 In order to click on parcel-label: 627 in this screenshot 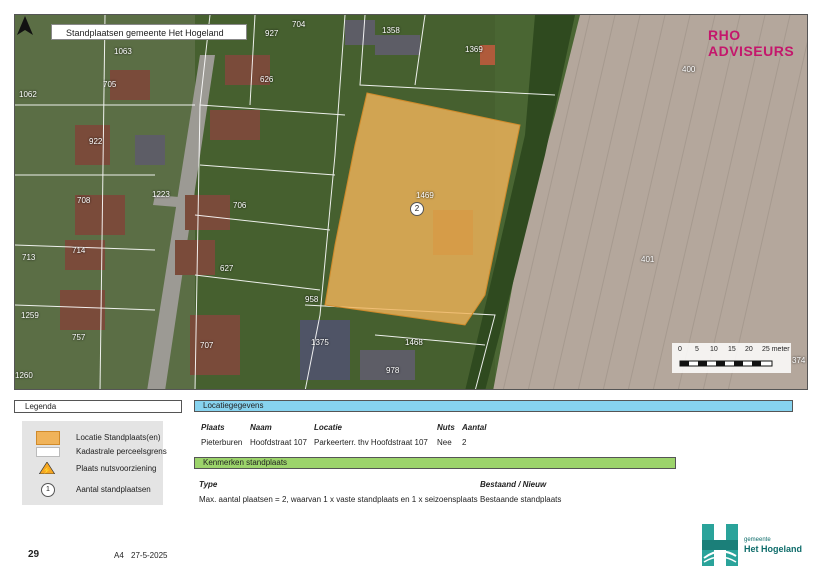, I will do `click(227, 268)`.